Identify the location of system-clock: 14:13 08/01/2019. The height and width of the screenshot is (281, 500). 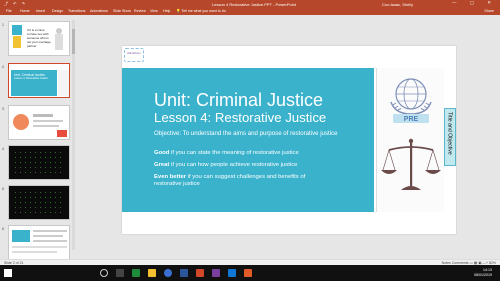
(483, 272).